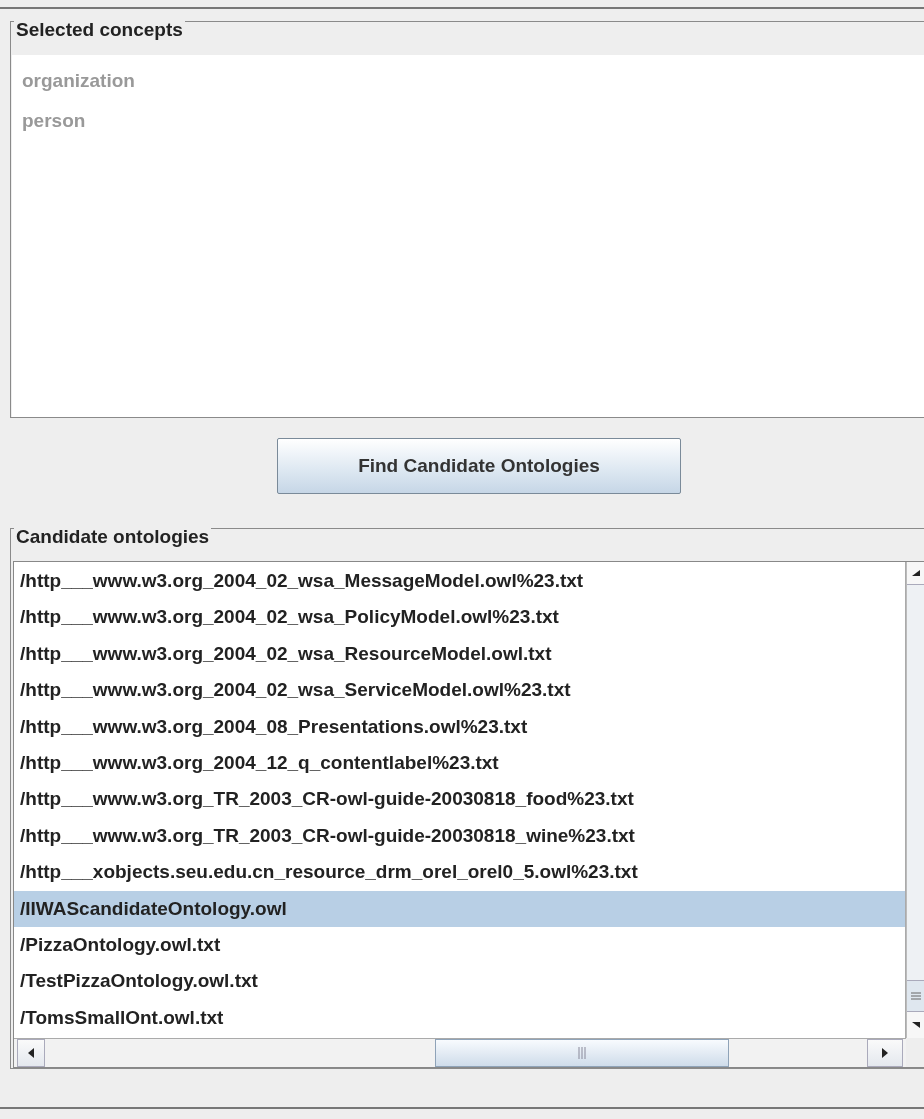  What do you see at coordinates (916, 573) in the screenshot?
I see `scroll-up-arrow-icon` at bounding box center [916, 573].